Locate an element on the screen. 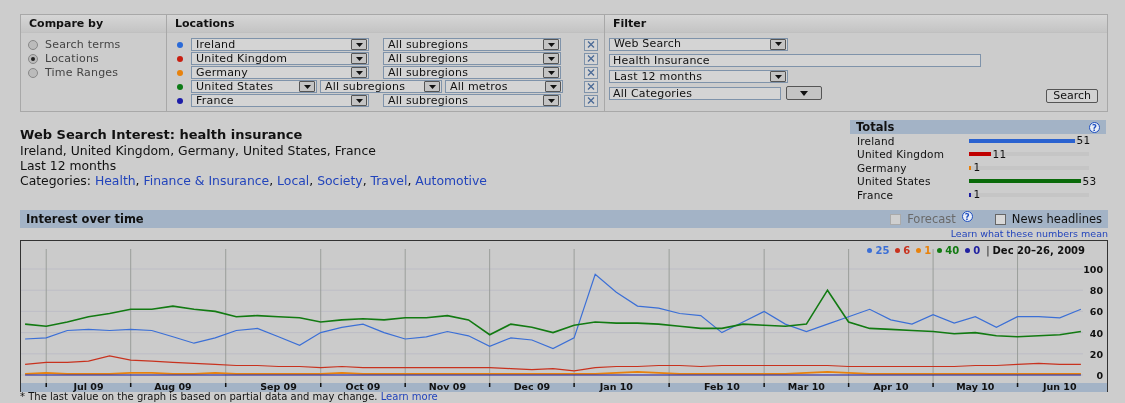 This screenshot has height=403, width=1125. legend-value: 40 is located at coordinates (952, 250).